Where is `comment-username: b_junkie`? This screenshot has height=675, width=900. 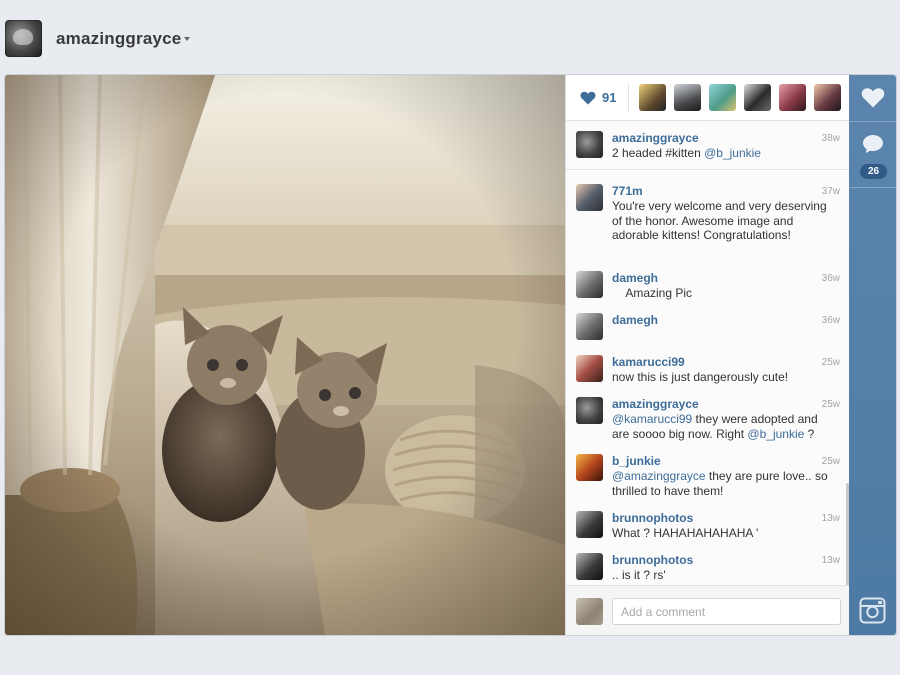
comment-username: b_junkie is located at coordinates (636, 461).